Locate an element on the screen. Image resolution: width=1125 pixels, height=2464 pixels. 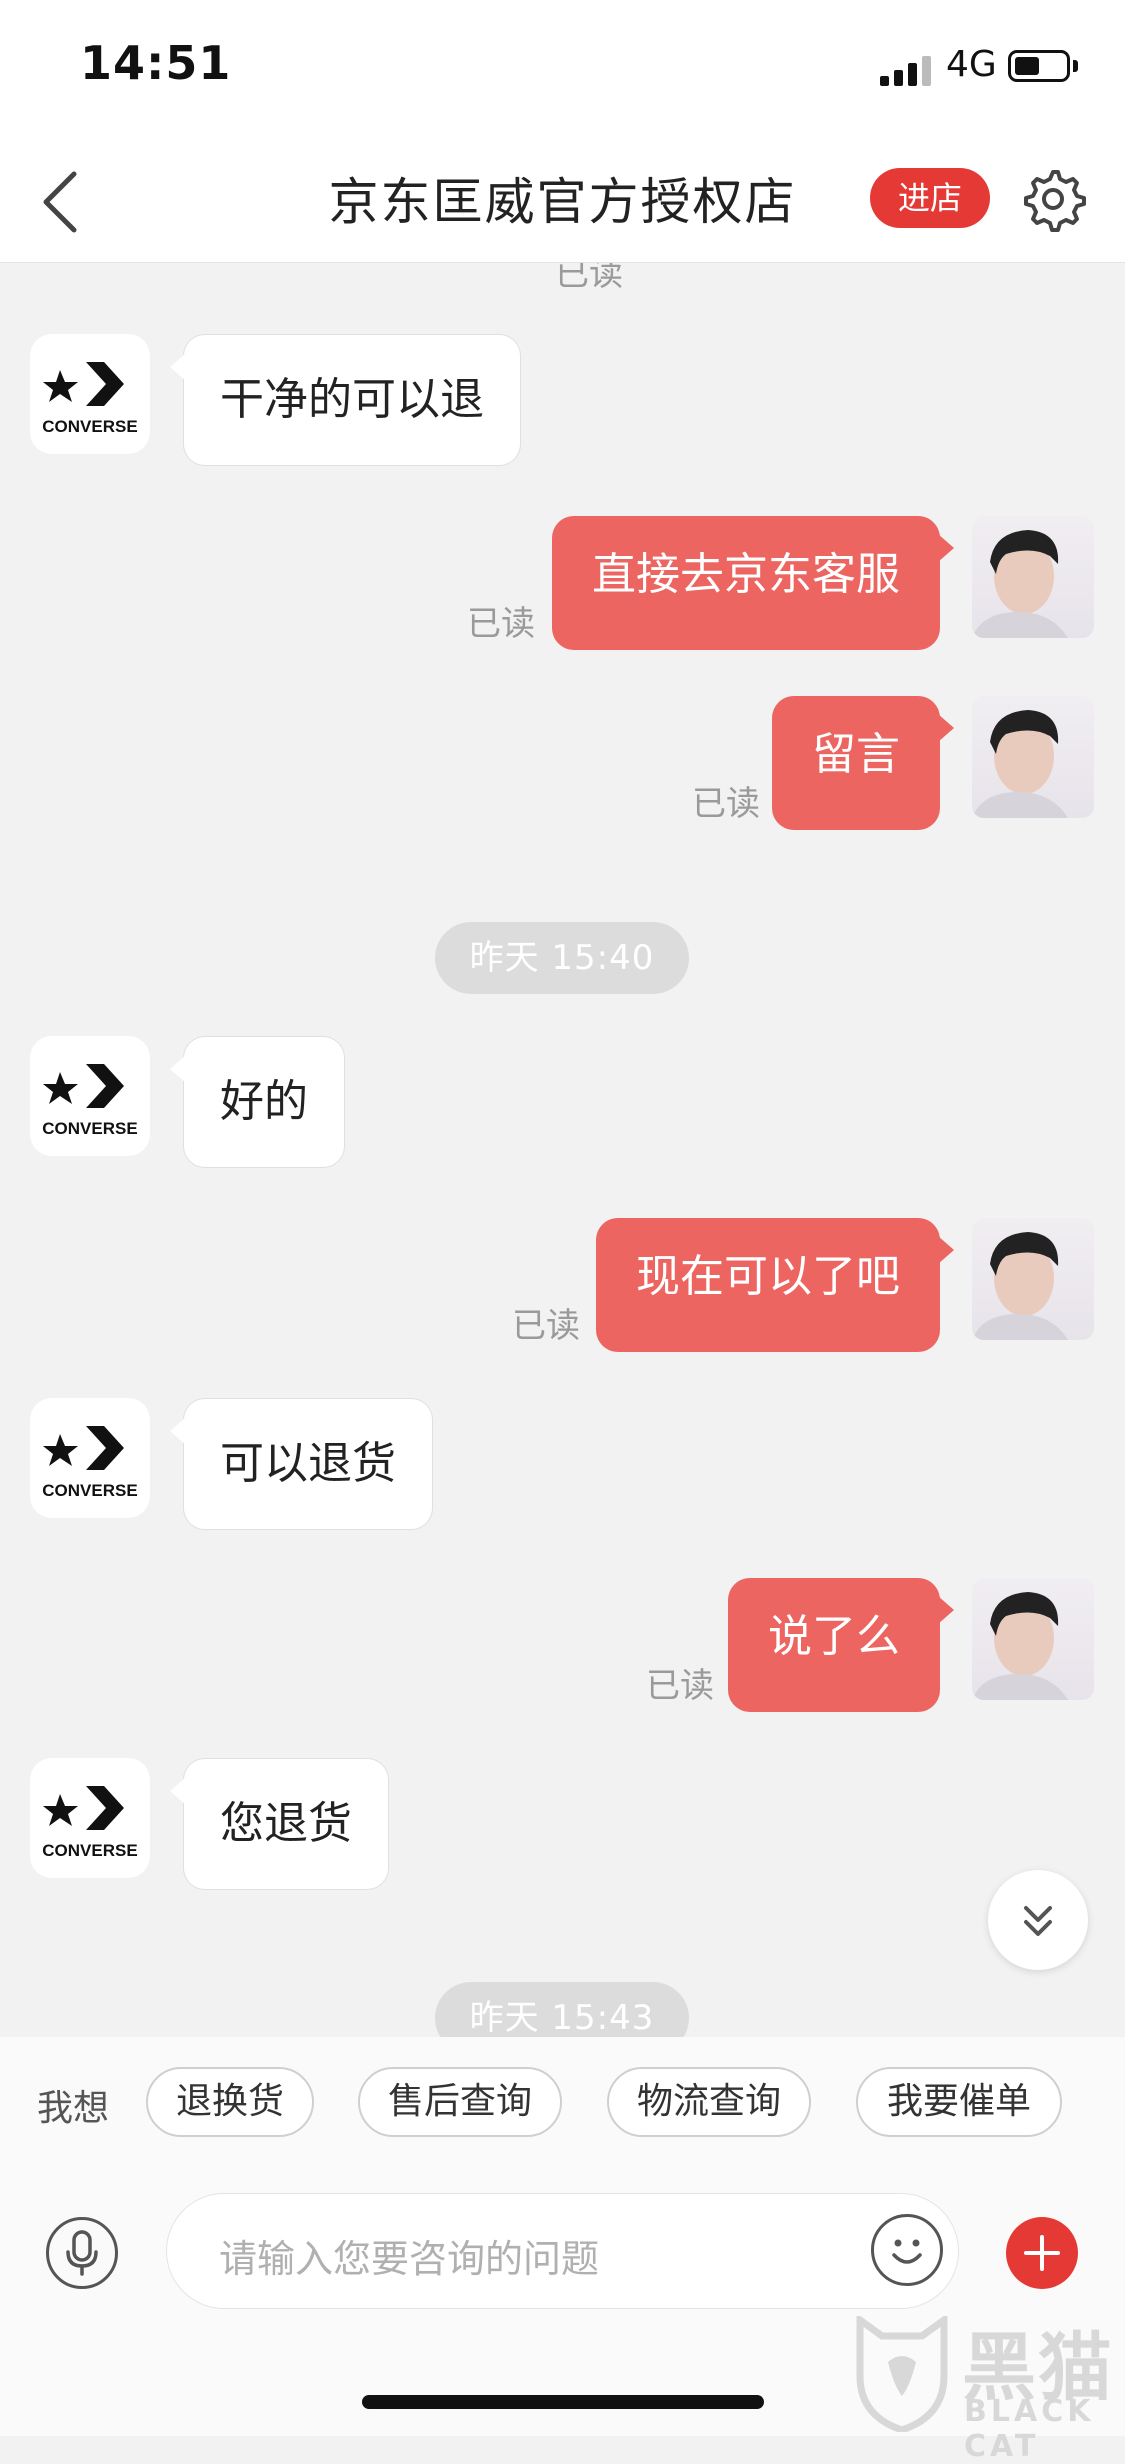
settings-button is located at coordinates (1053, 199).